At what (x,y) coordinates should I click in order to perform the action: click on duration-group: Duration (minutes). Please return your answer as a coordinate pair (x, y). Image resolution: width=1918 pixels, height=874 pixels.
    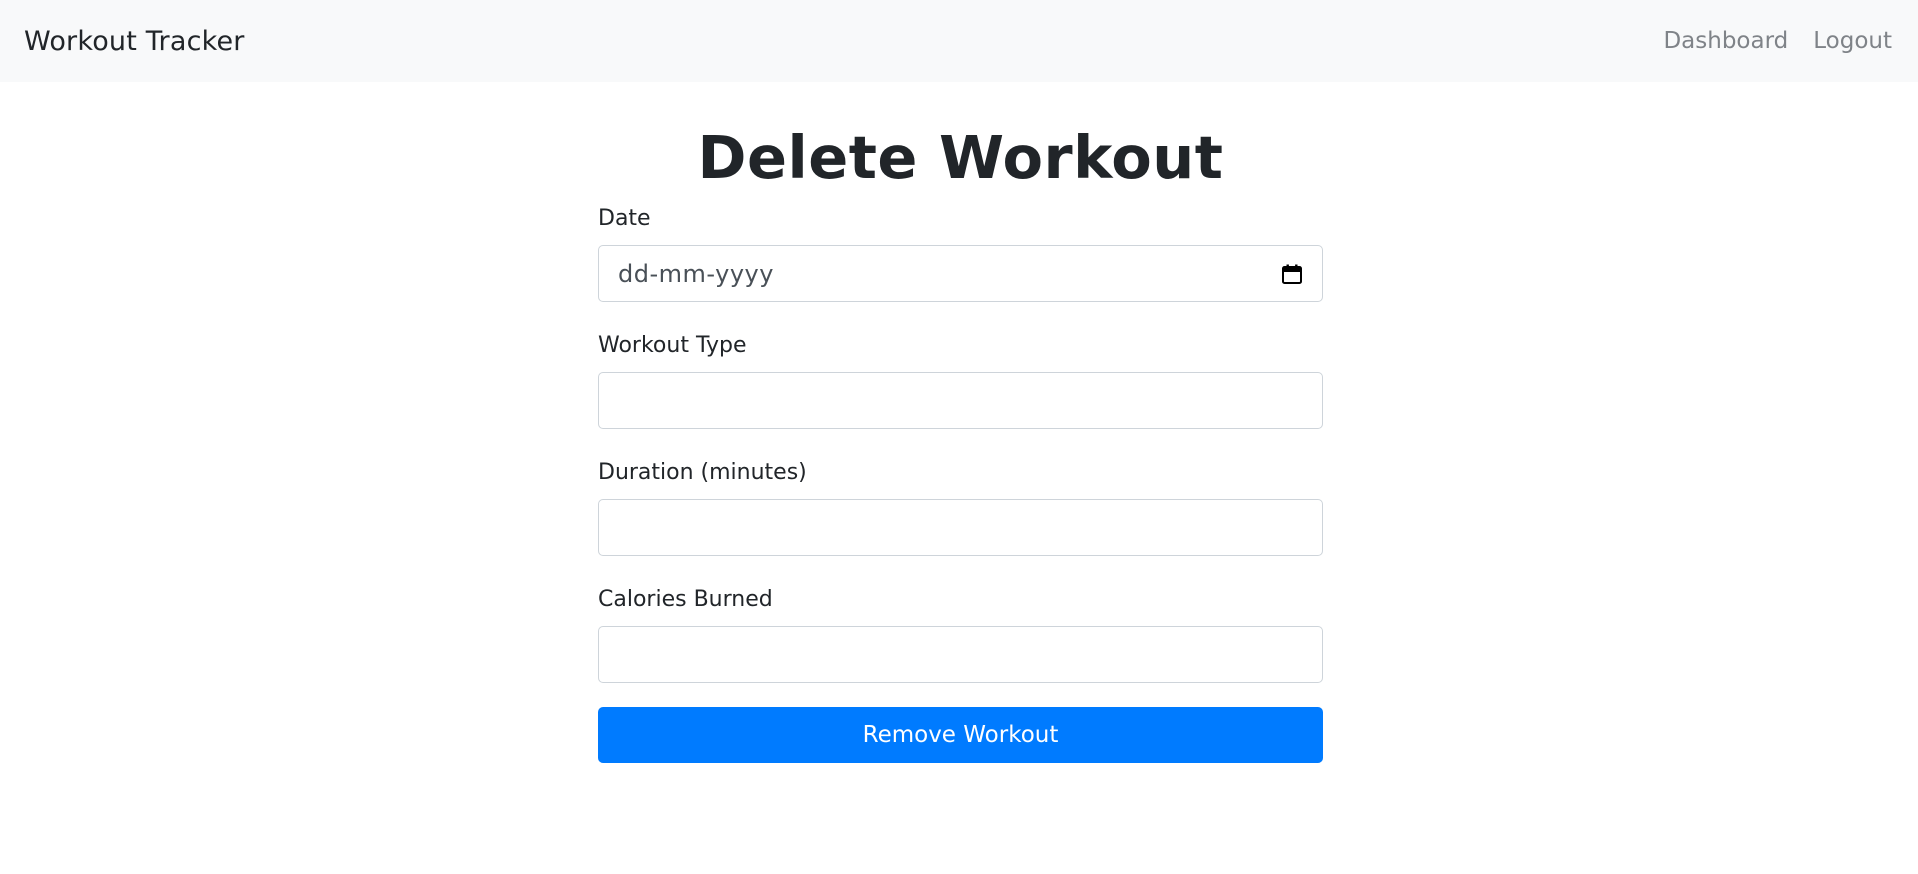
    Looking at the image, I should click on (960, 509).